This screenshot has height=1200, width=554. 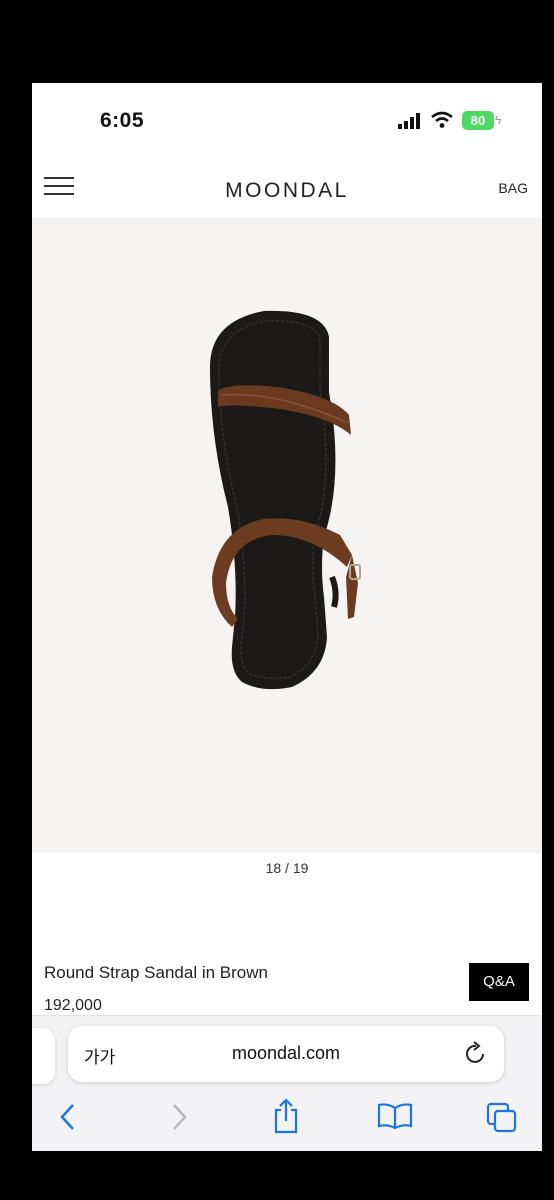 What do you see at coordinates (409, 121) in the screenshot?
I see `signal-icon` at bounding box center [409, 121].